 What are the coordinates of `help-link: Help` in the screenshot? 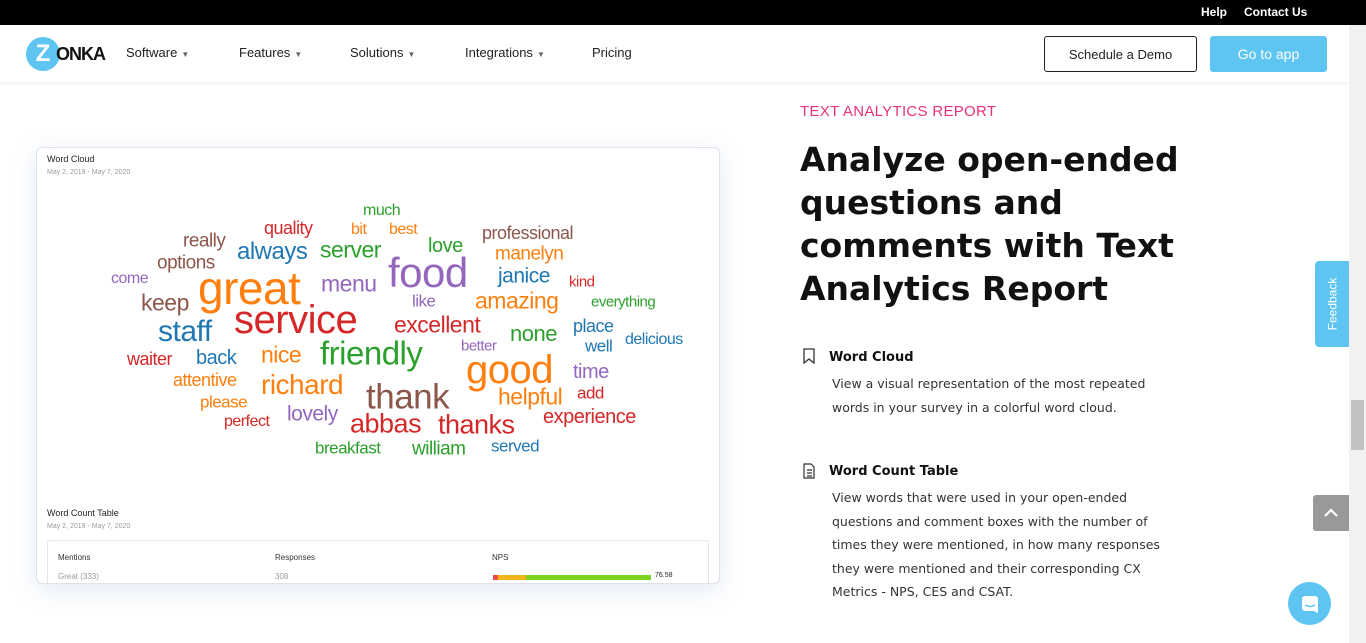 It's located at (1214, 12).